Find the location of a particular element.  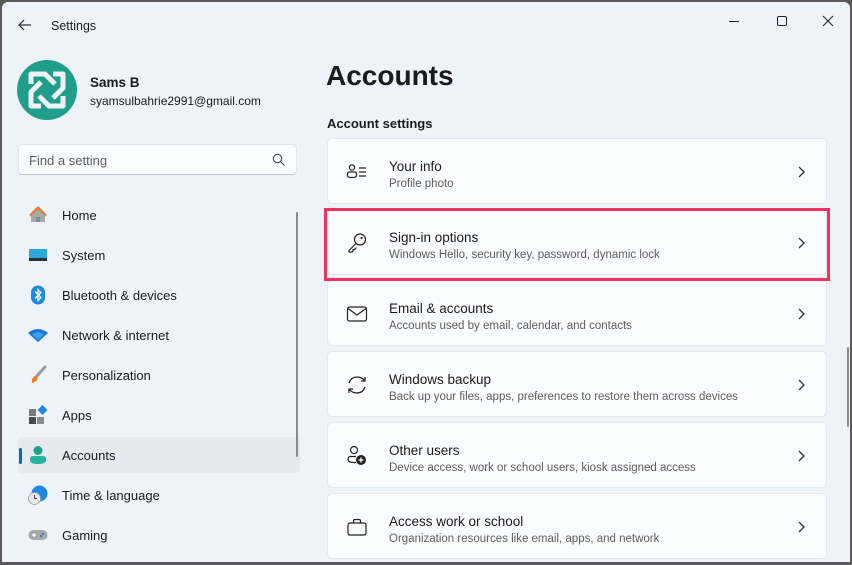

card-title: Email & accounts is located at coordinates (441, 308).